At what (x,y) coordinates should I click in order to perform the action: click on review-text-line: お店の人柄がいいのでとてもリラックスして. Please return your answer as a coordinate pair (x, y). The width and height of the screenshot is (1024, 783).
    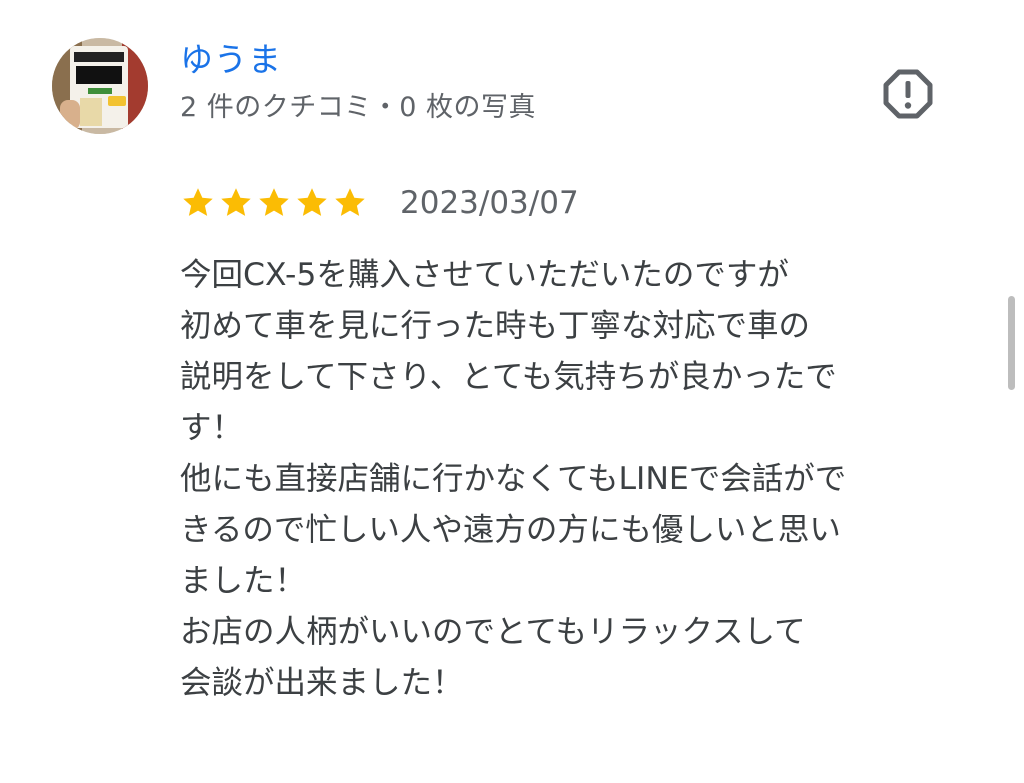
    Looking at the image, I should click on (493, 632).